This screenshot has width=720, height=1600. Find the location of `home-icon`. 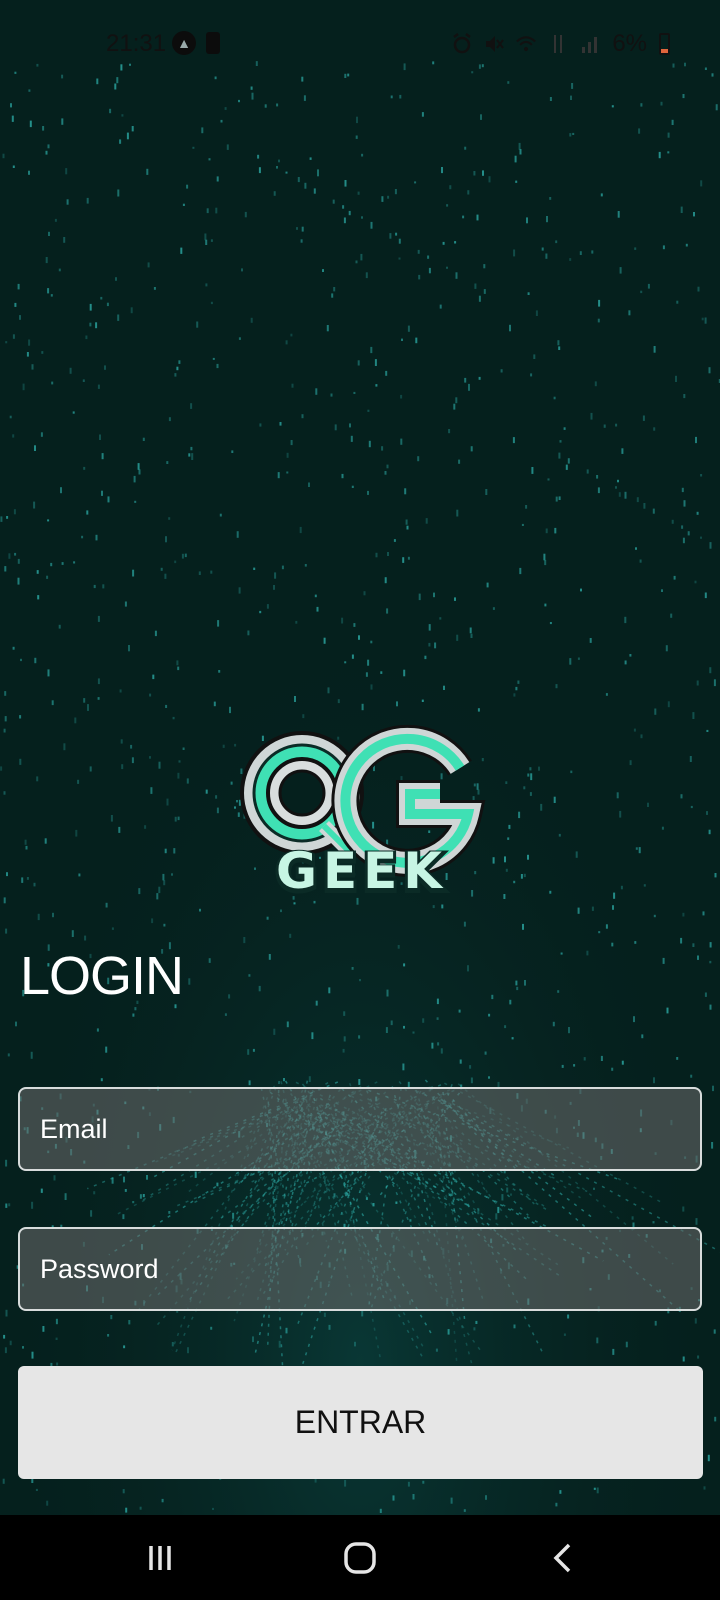

home-icon is located at coordinates (360, 1558).